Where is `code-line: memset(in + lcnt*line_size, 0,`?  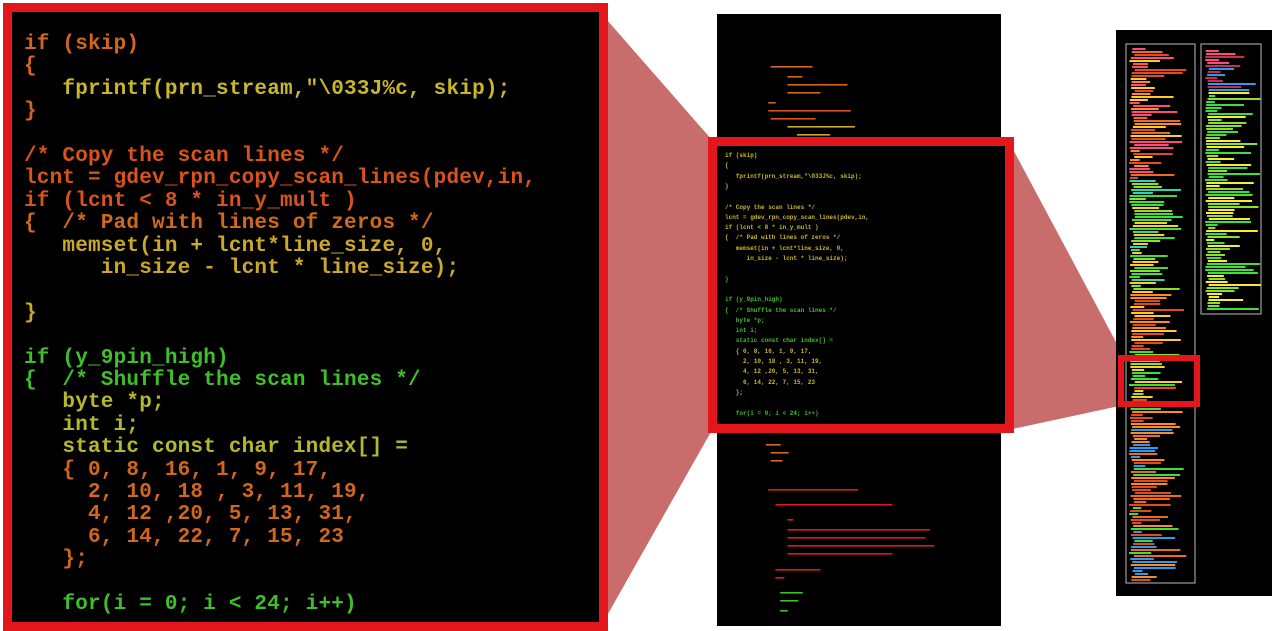
code-line: memset(in + lcnt*line_size, 0, is located at coordinates (235, 246).